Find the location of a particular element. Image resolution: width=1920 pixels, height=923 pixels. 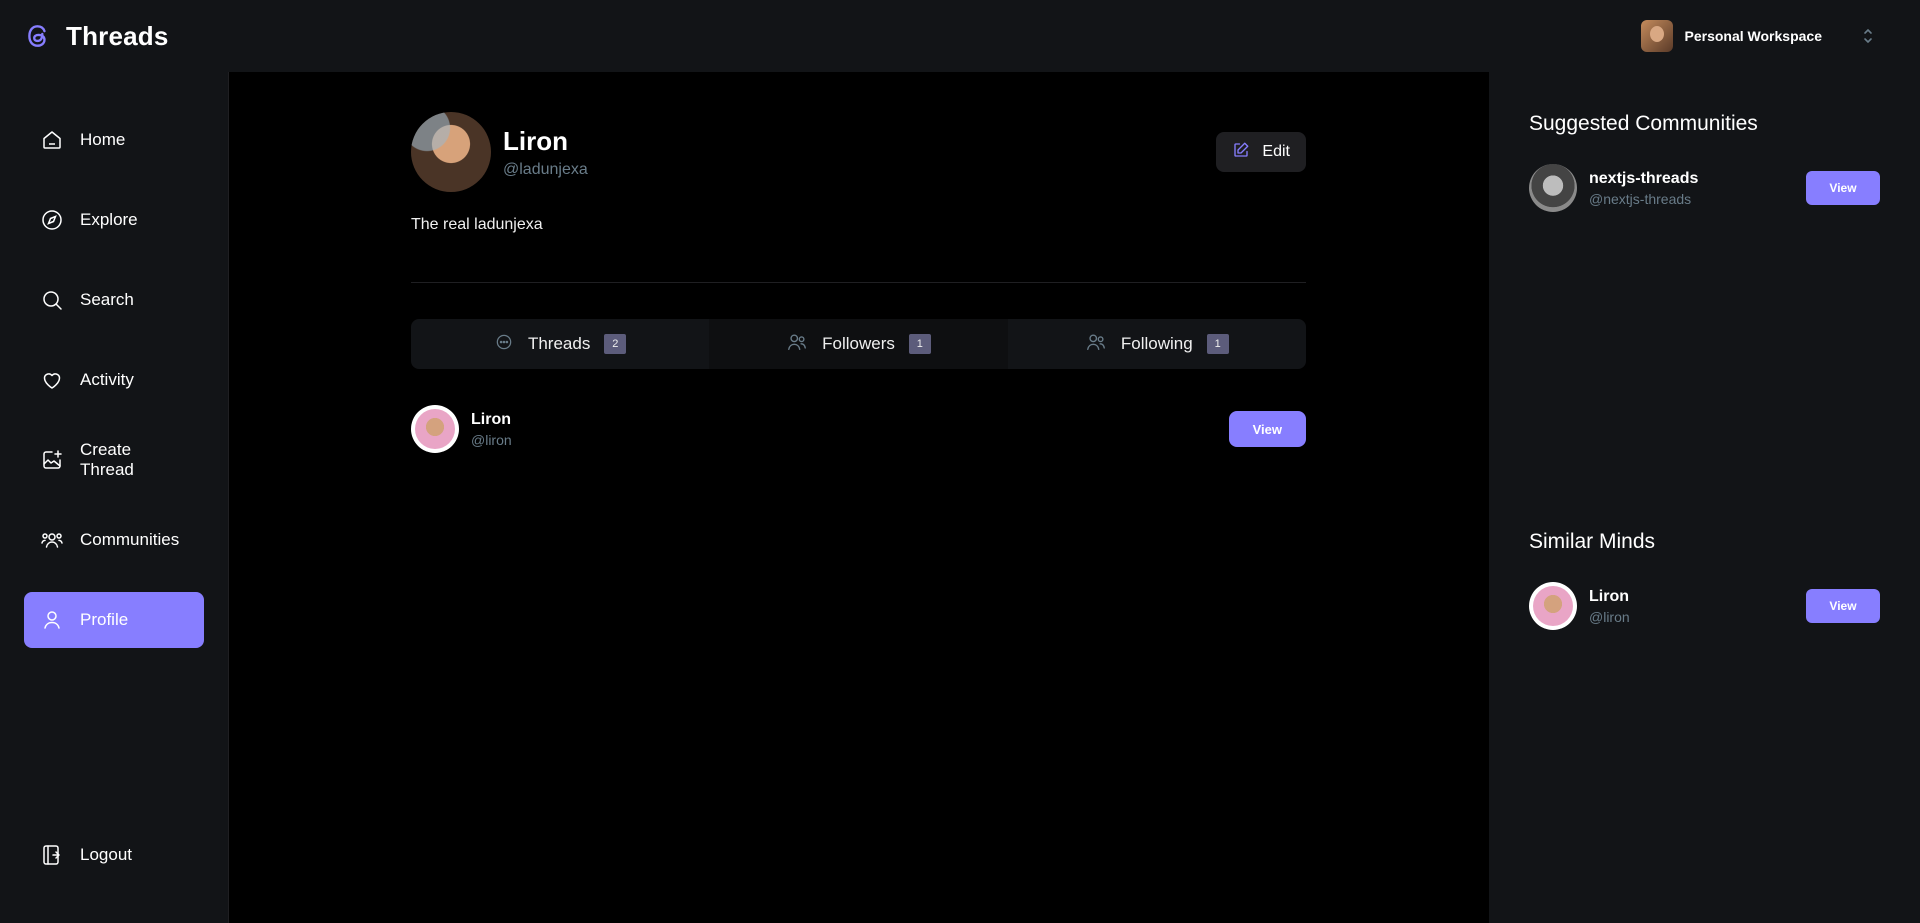

sidebar-item-home: Home is located at coordinates (114, 140).